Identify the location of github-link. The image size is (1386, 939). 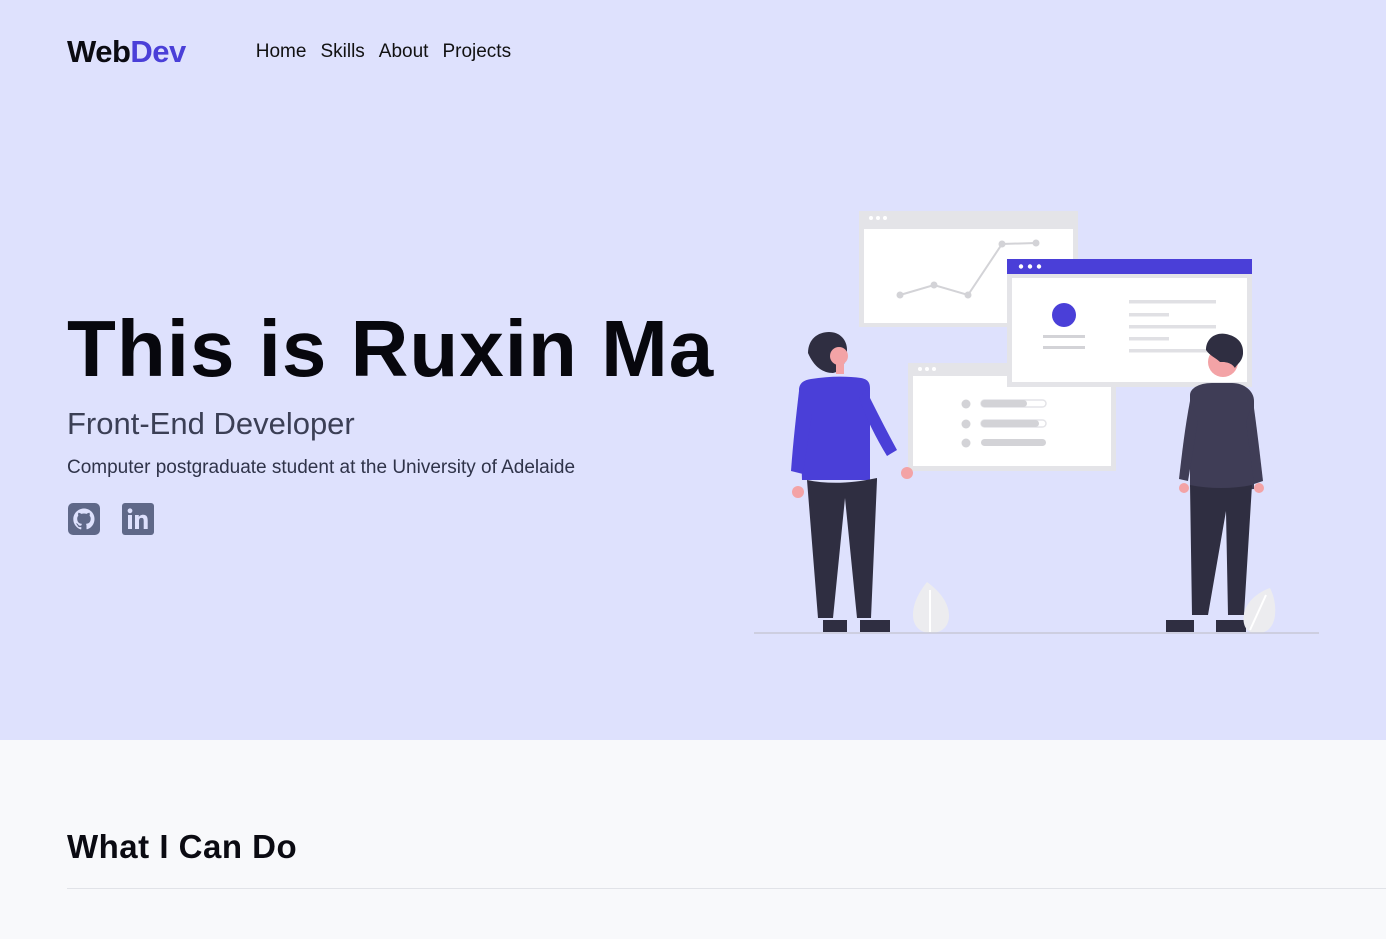
(84, 519).